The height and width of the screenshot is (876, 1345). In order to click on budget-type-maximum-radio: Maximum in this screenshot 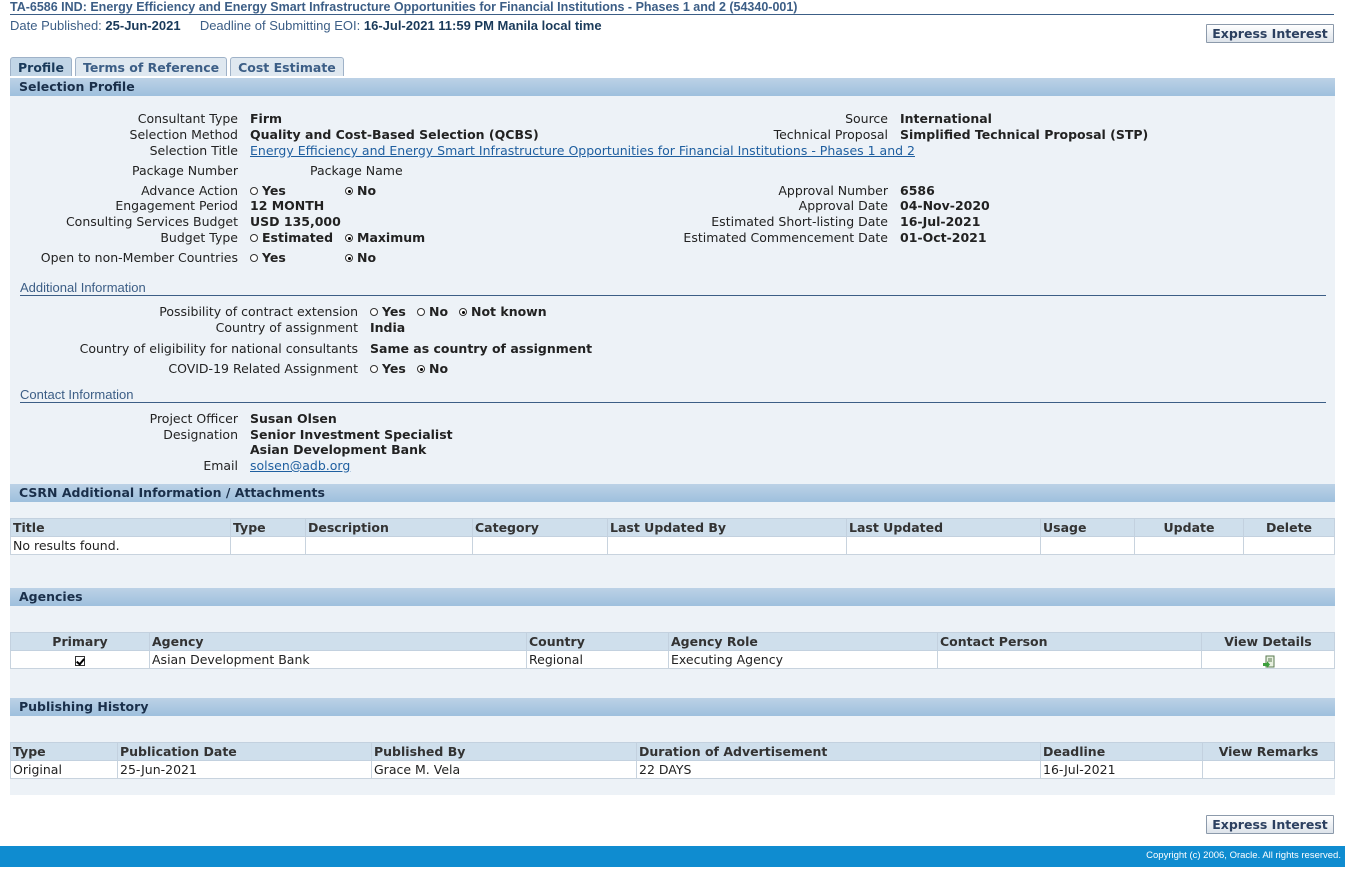, I will do `click(385, 238)`.